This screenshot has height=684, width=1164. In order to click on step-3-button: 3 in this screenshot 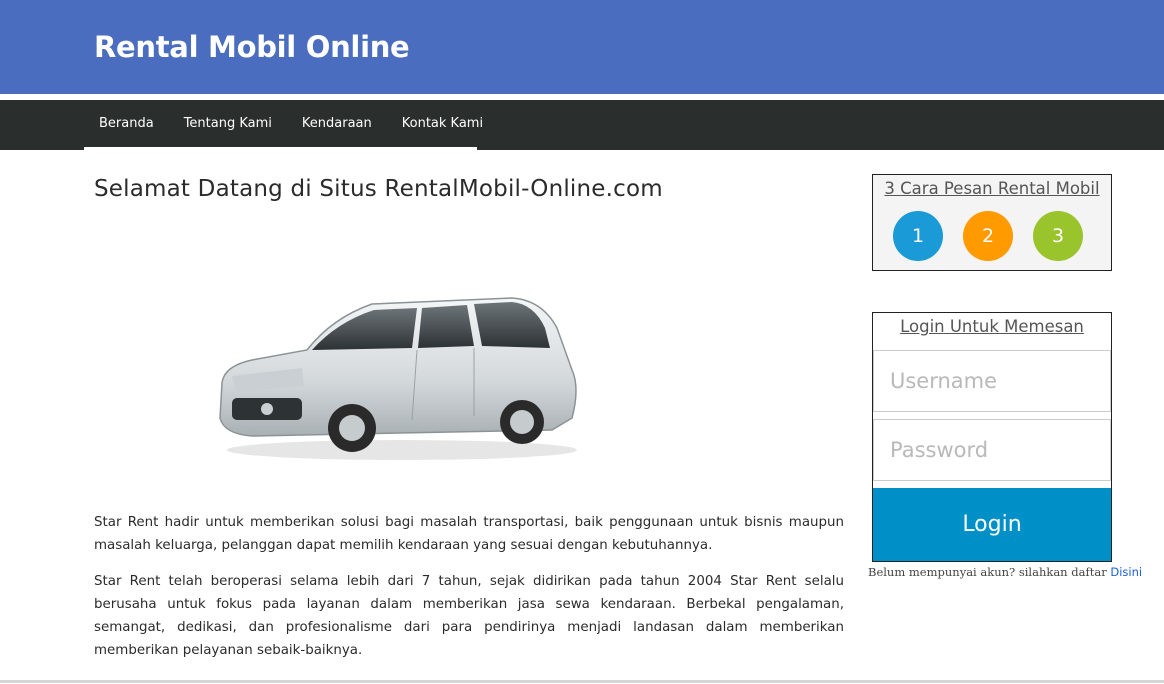, I will do `click(1058, 236)`.